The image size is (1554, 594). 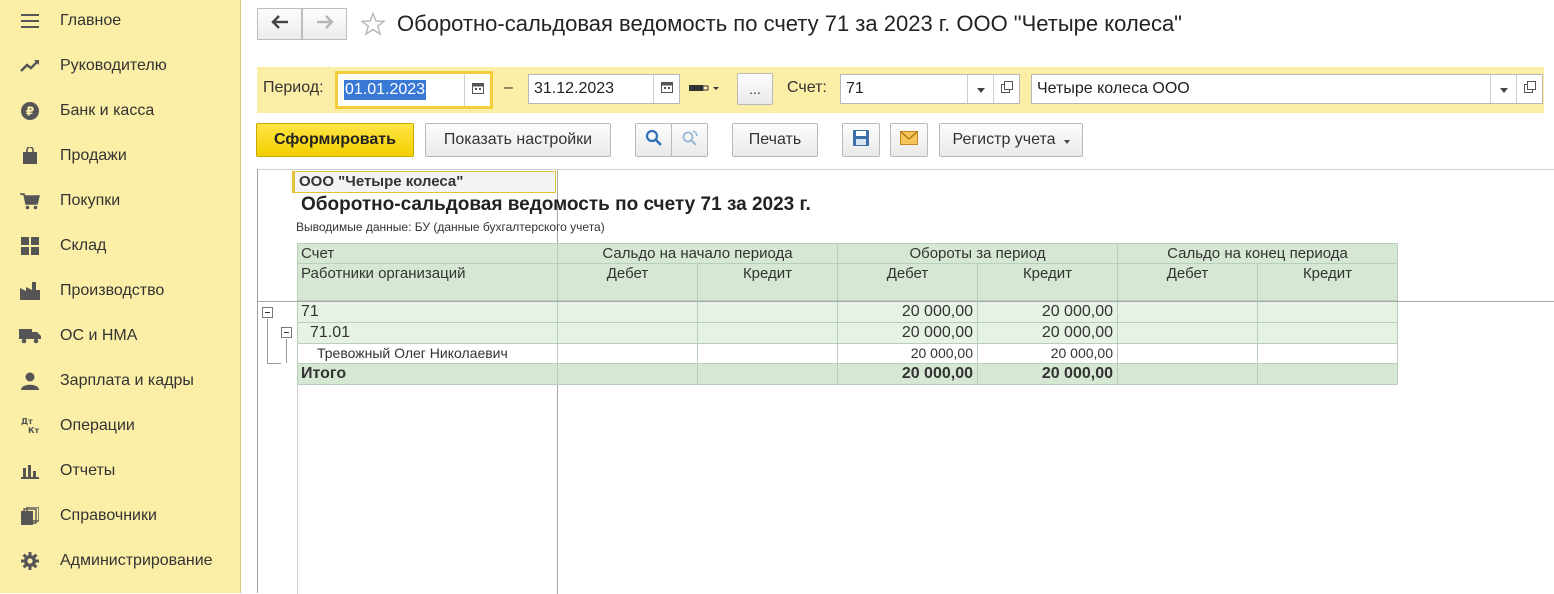 What do you see at coordinates (978, 253) in the screenshot?
I see `header-turnover: Обороты за период` at bounding box center [978, 253].